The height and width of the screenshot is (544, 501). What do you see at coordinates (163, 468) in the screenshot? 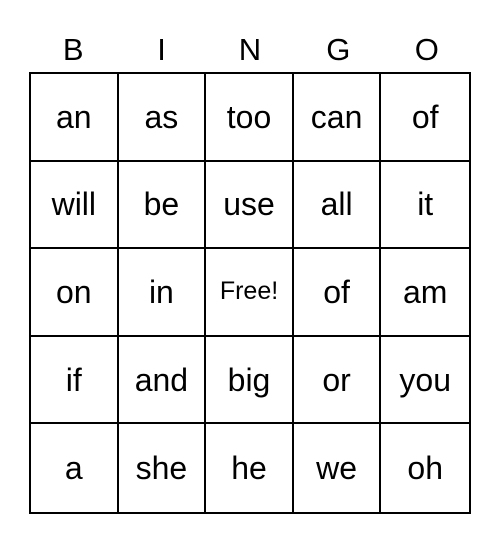
I see `bingo-cell: she` at bounding box center [163, 468].